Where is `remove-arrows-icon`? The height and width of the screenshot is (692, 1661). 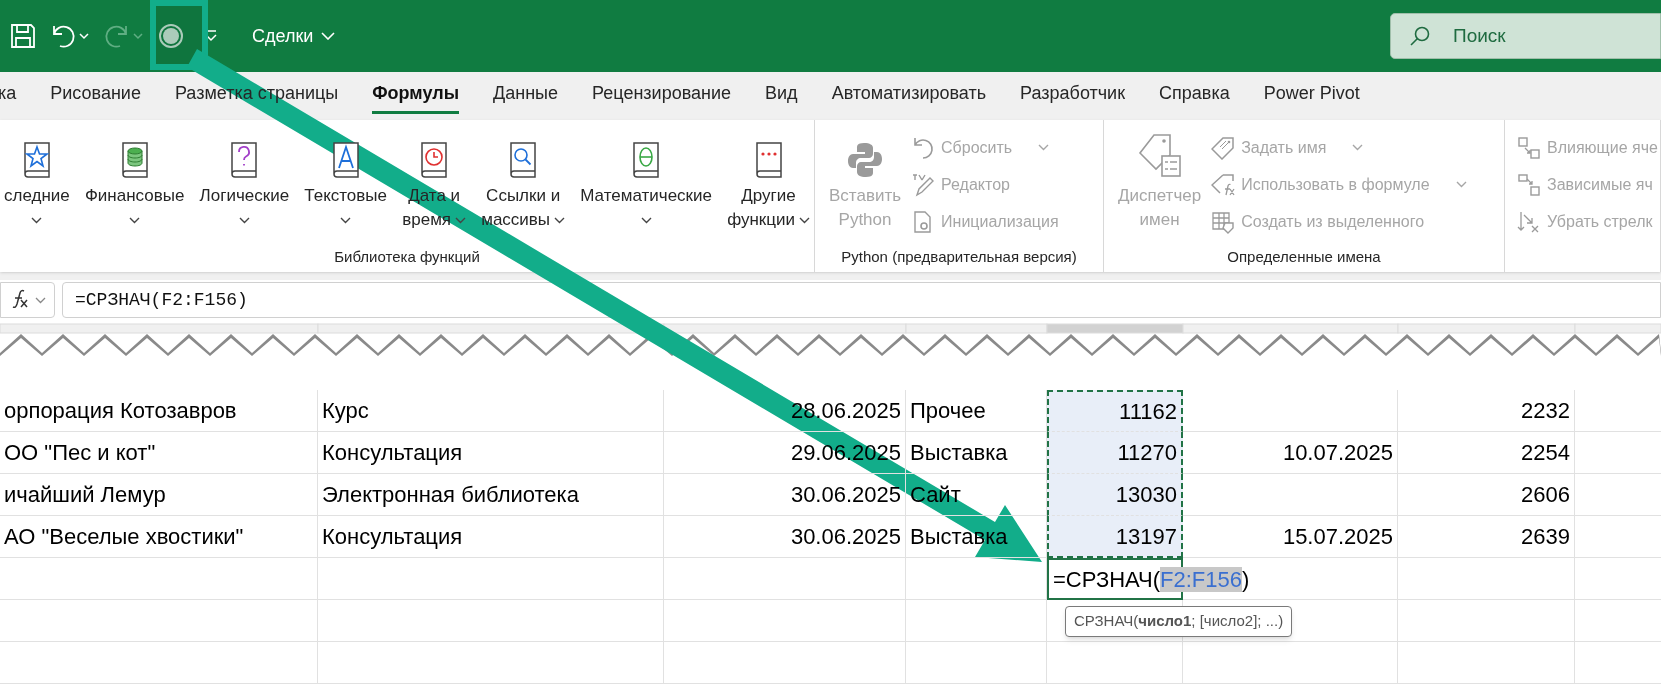 remove-arrows-icon is located at coordinates (1529, 221).